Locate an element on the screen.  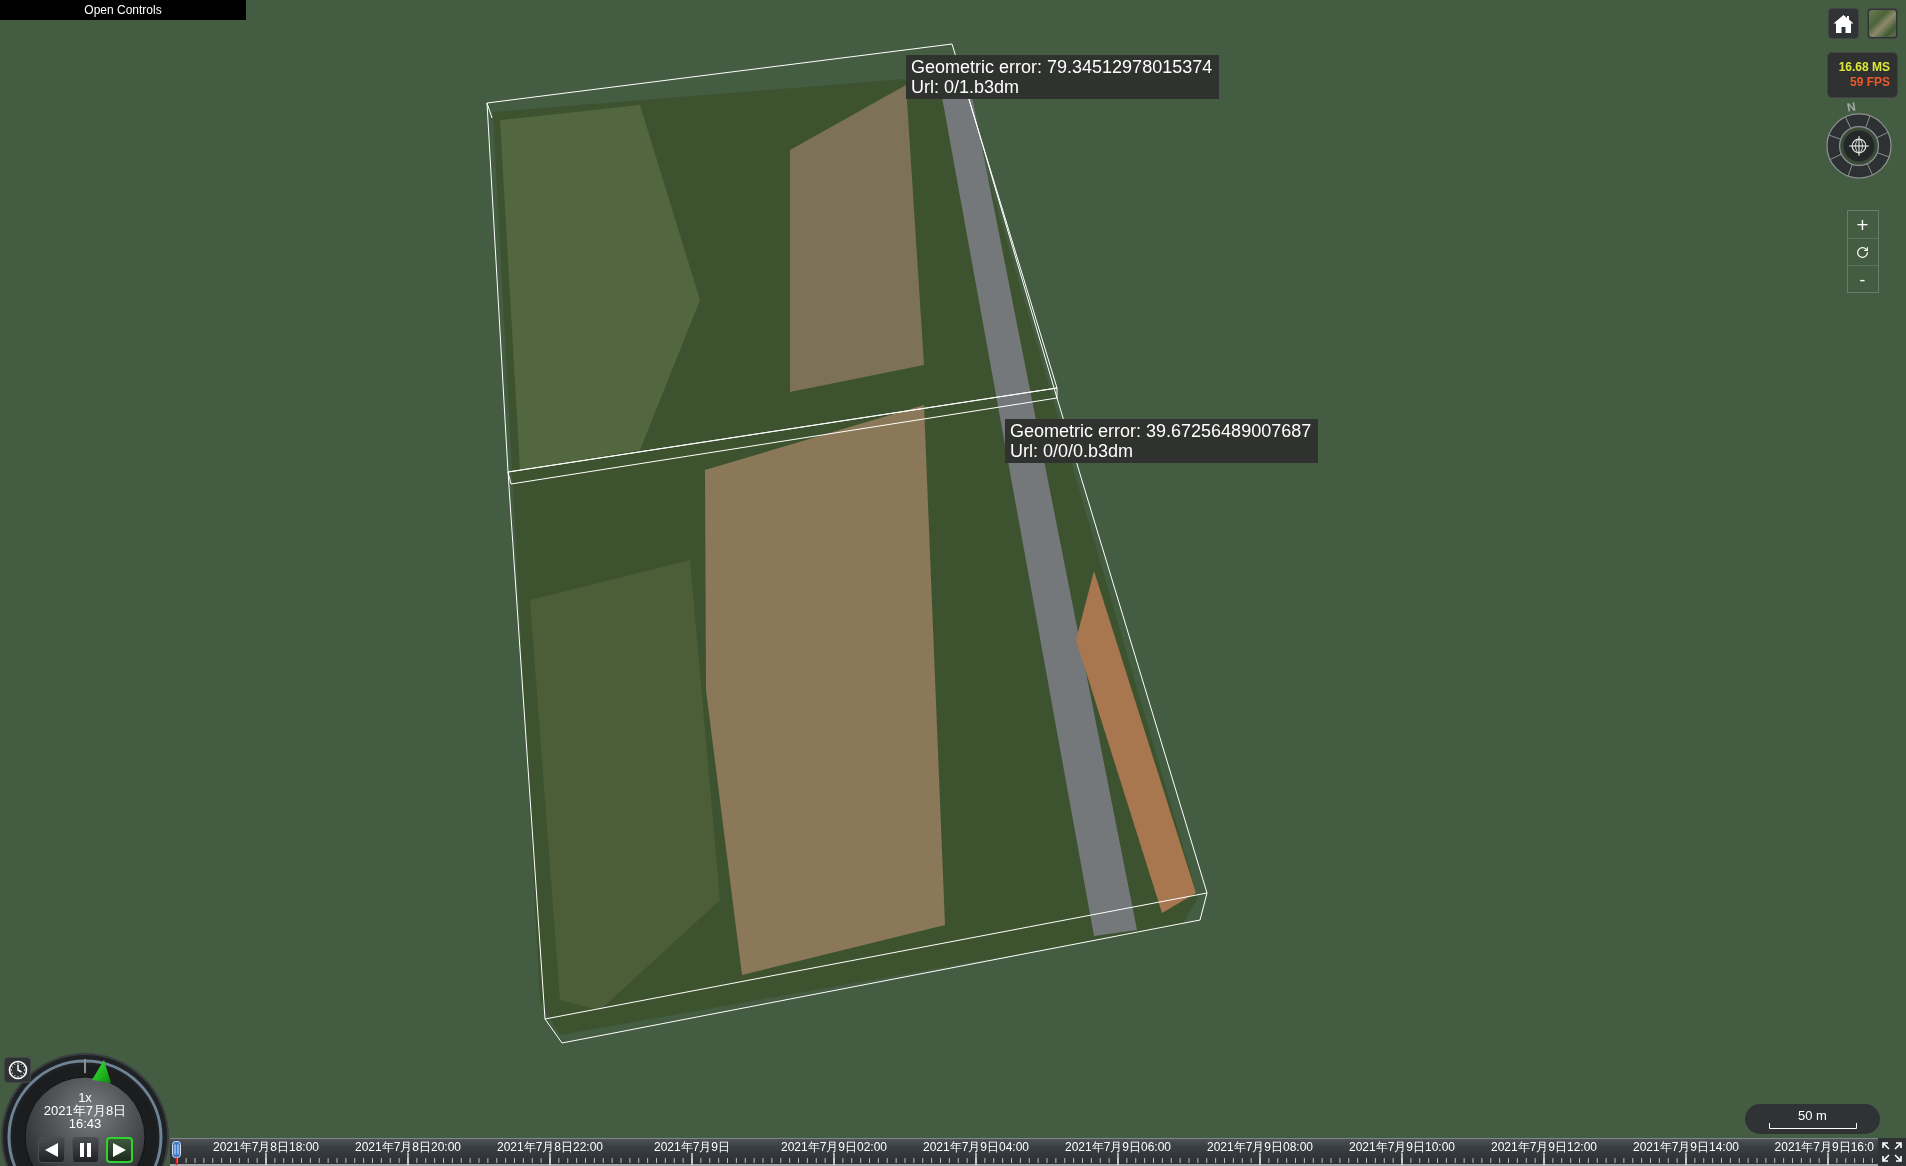
time-text: 16:43 is located at coordinates (85, 1123).